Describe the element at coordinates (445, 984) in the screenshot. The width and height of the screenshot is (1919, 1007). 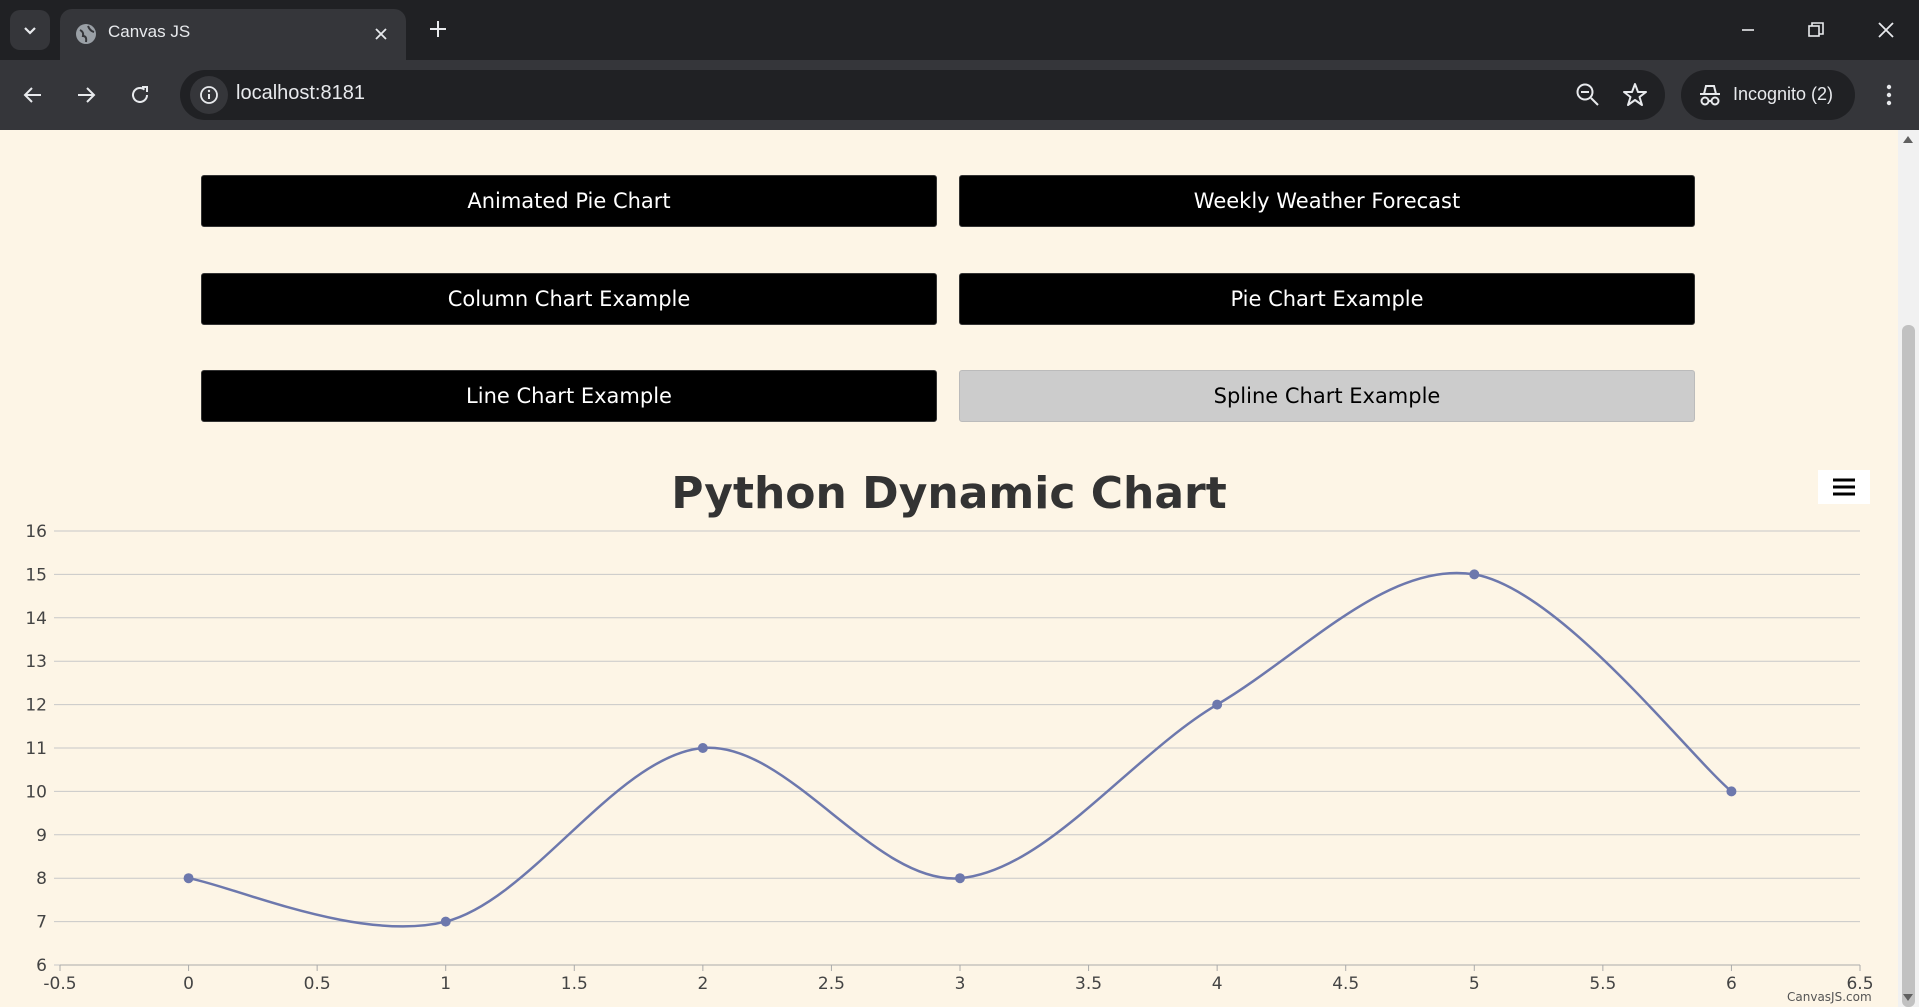
I see `x-tick-label: 1` at that location.